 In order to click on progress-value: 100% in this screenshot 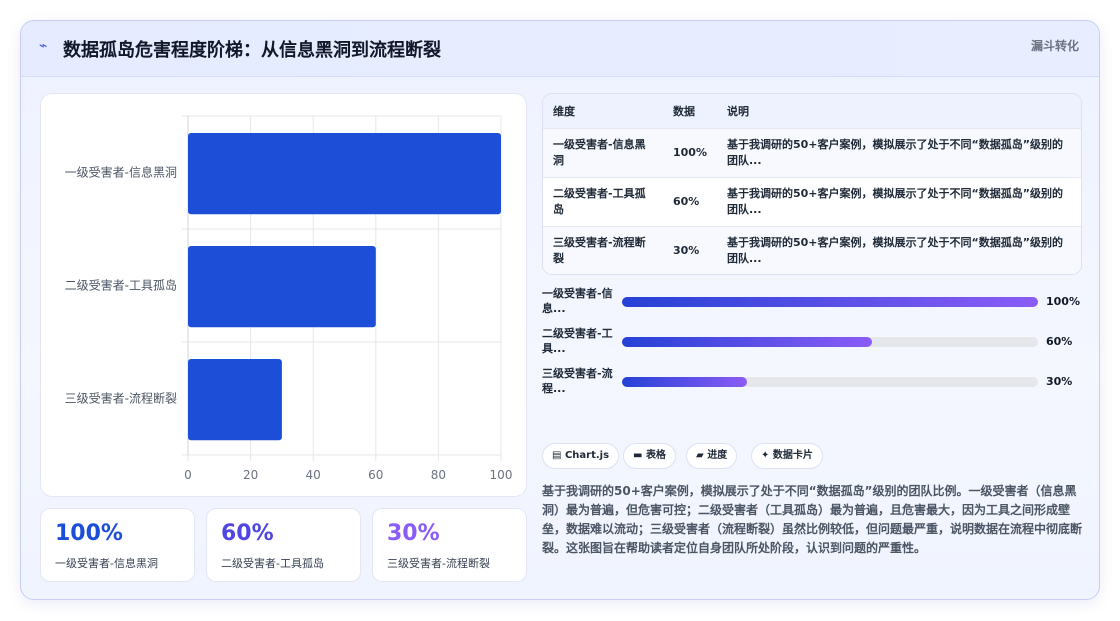, I will do `click(1063, 301)`.